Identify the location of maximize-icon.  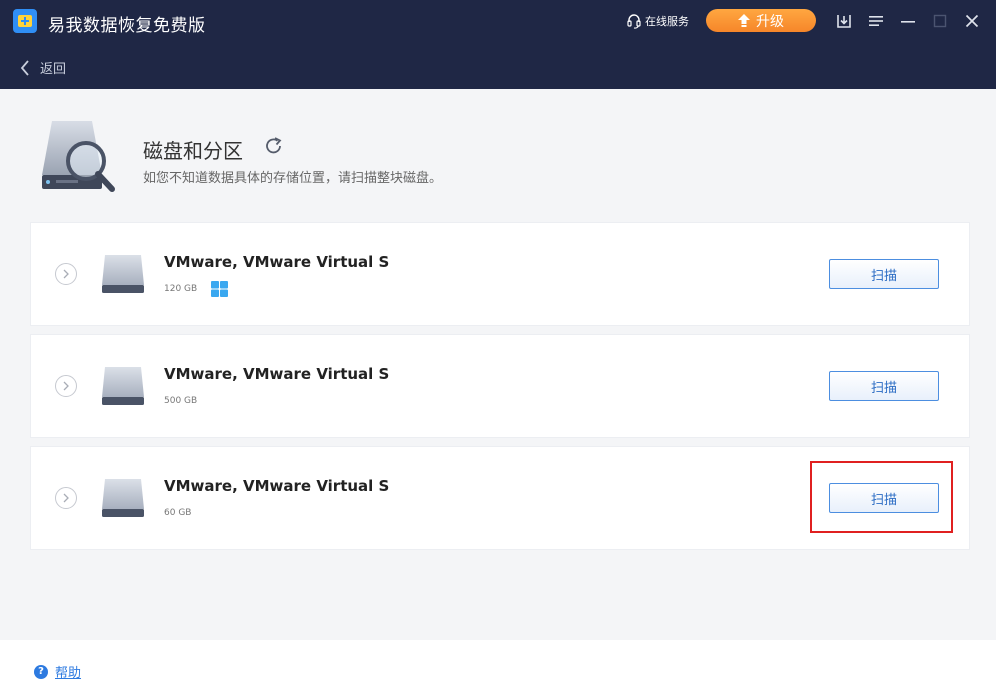
(940, 21).